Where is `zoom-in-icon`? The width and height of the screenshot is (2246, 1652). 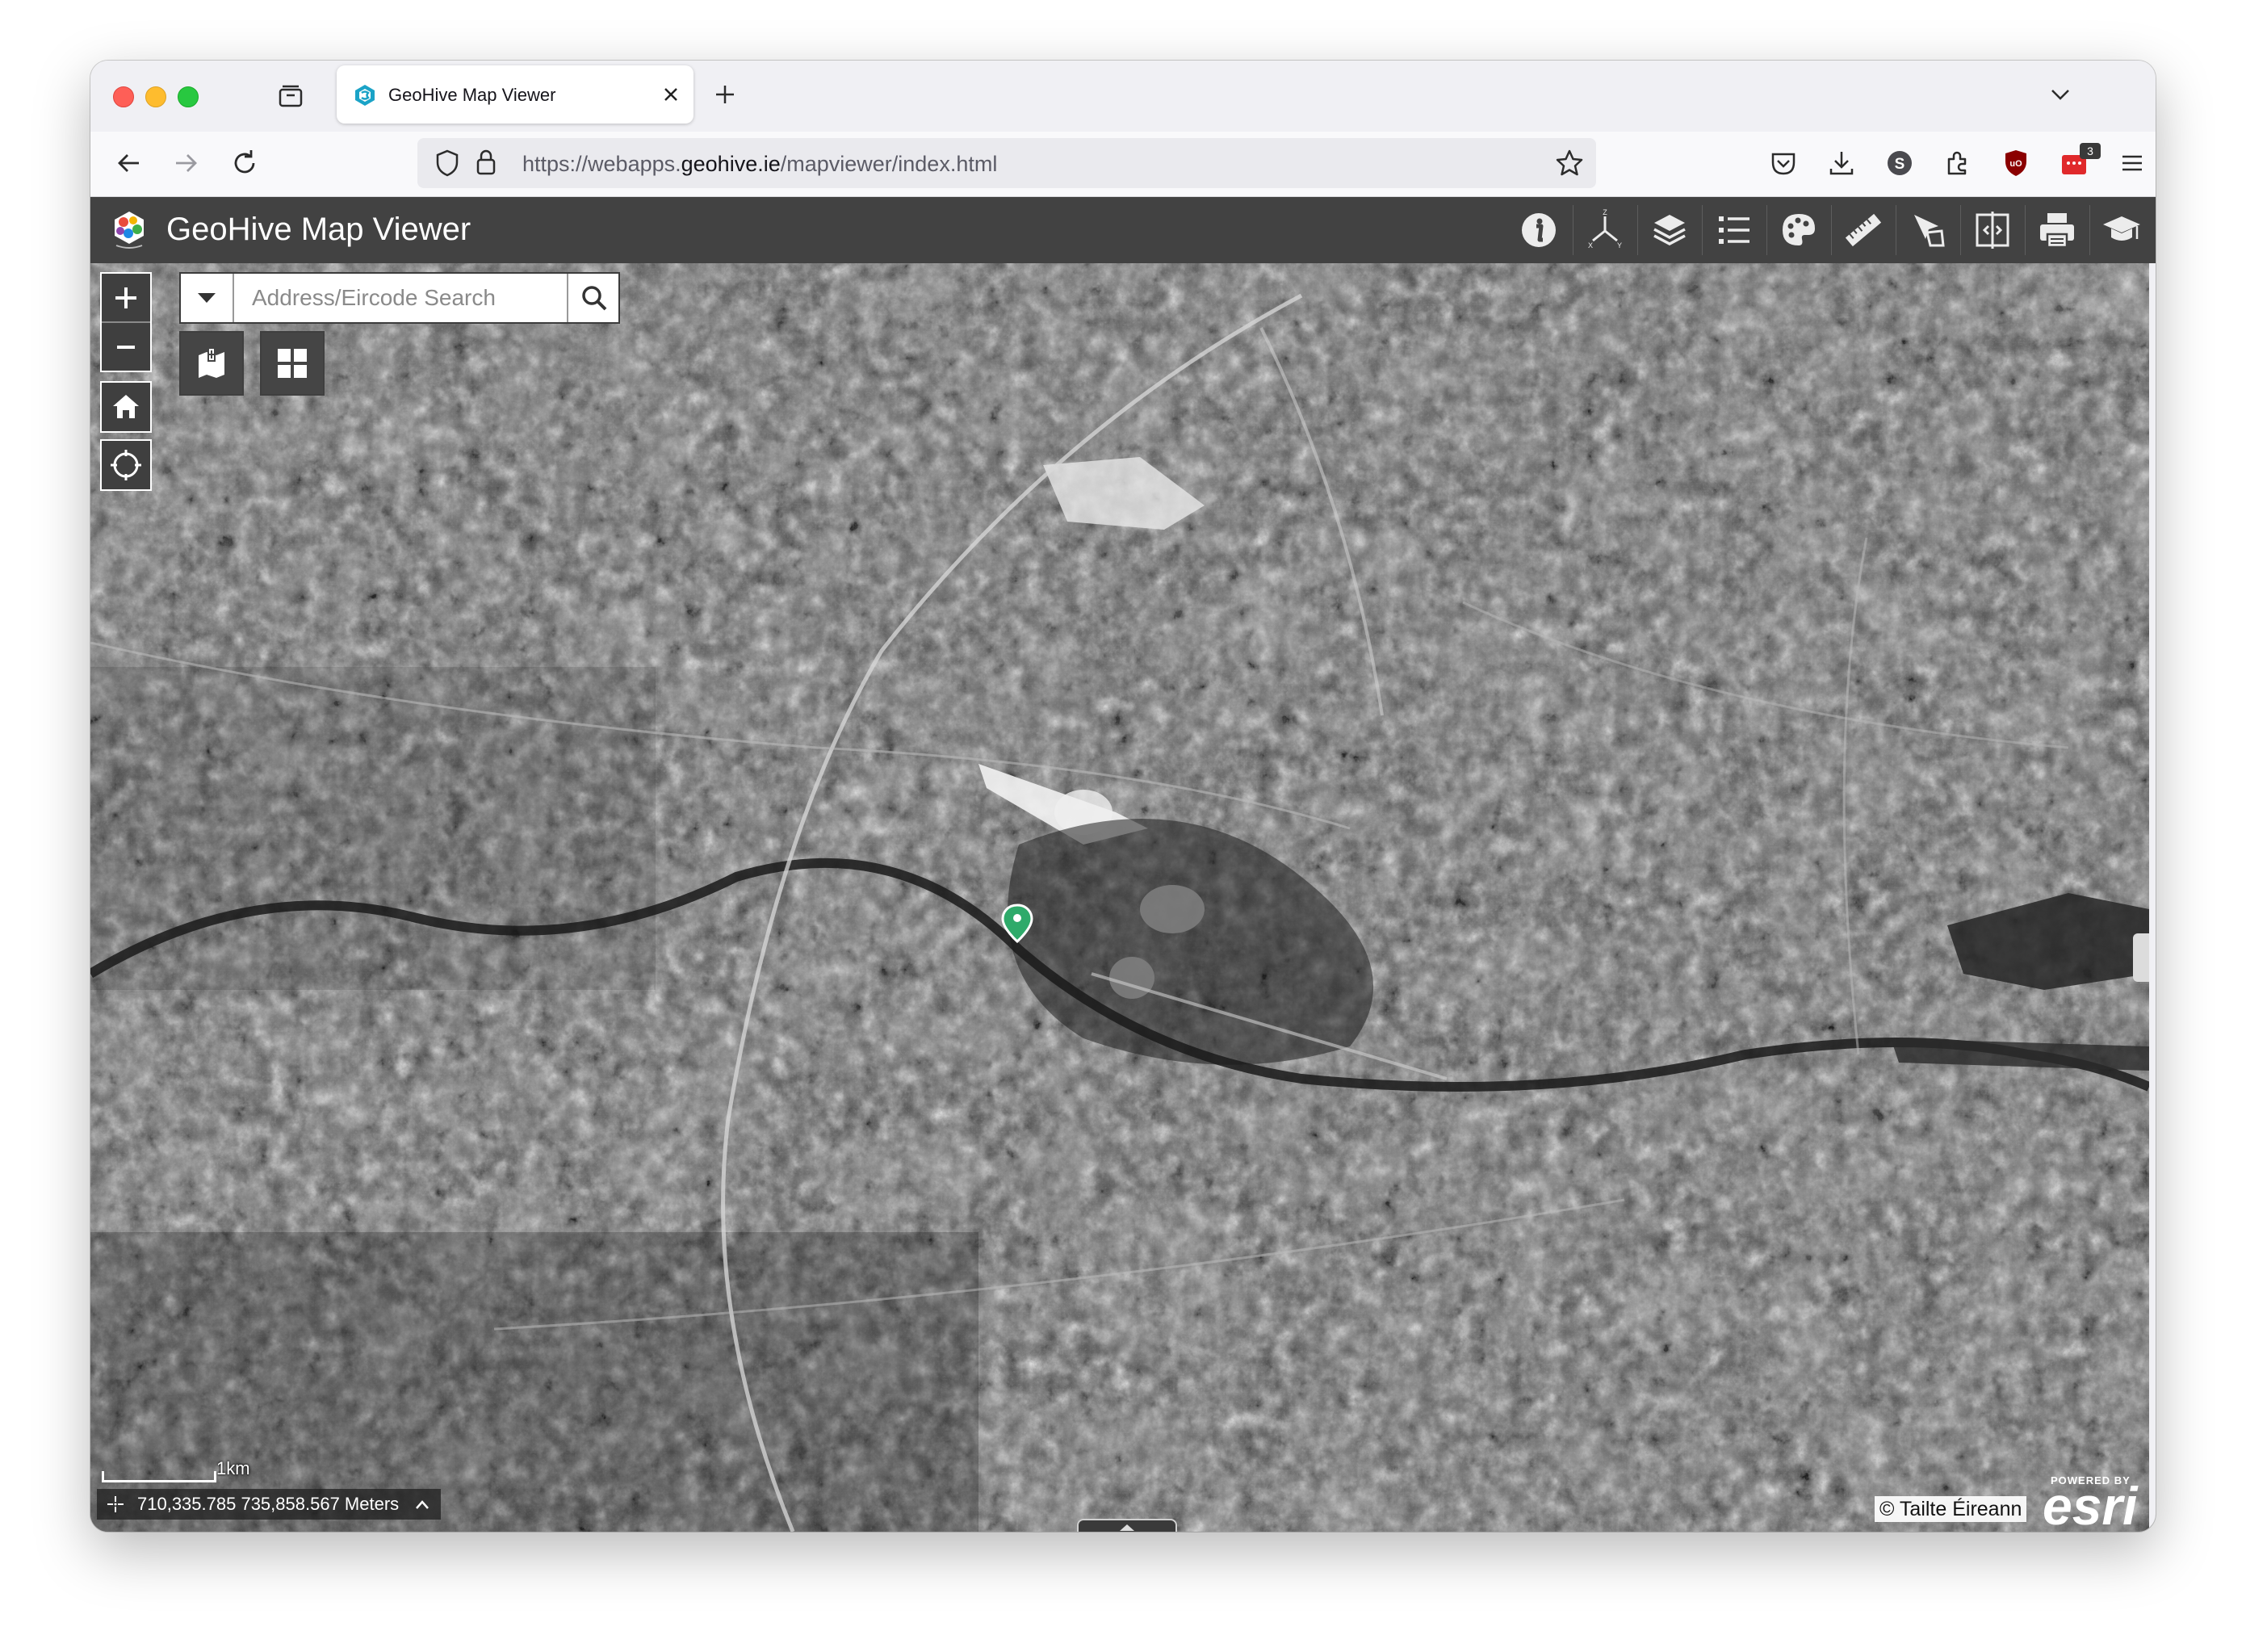
zoom-in-icon is located at coordinates (125, 297).